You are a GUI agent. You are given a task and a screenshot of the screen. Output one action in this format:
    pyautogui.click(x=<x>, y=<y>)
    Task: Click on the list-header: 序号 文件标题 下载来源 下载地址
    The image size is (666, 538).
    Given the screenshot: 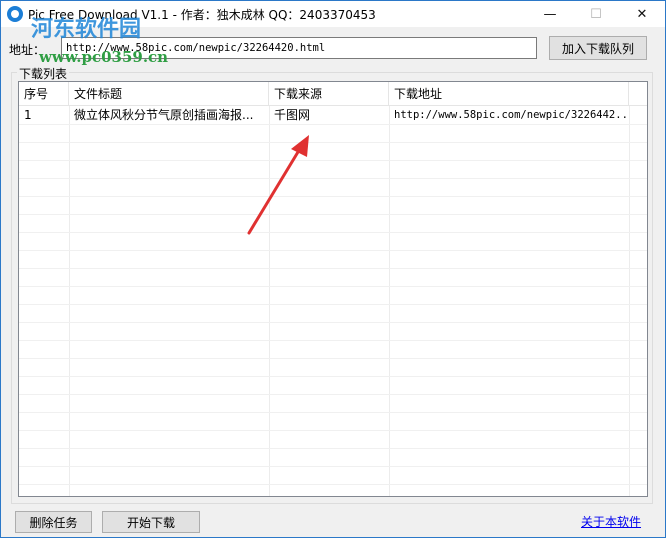 What is the action you would take?
    pyautogui.click(x=333, y=94)
    